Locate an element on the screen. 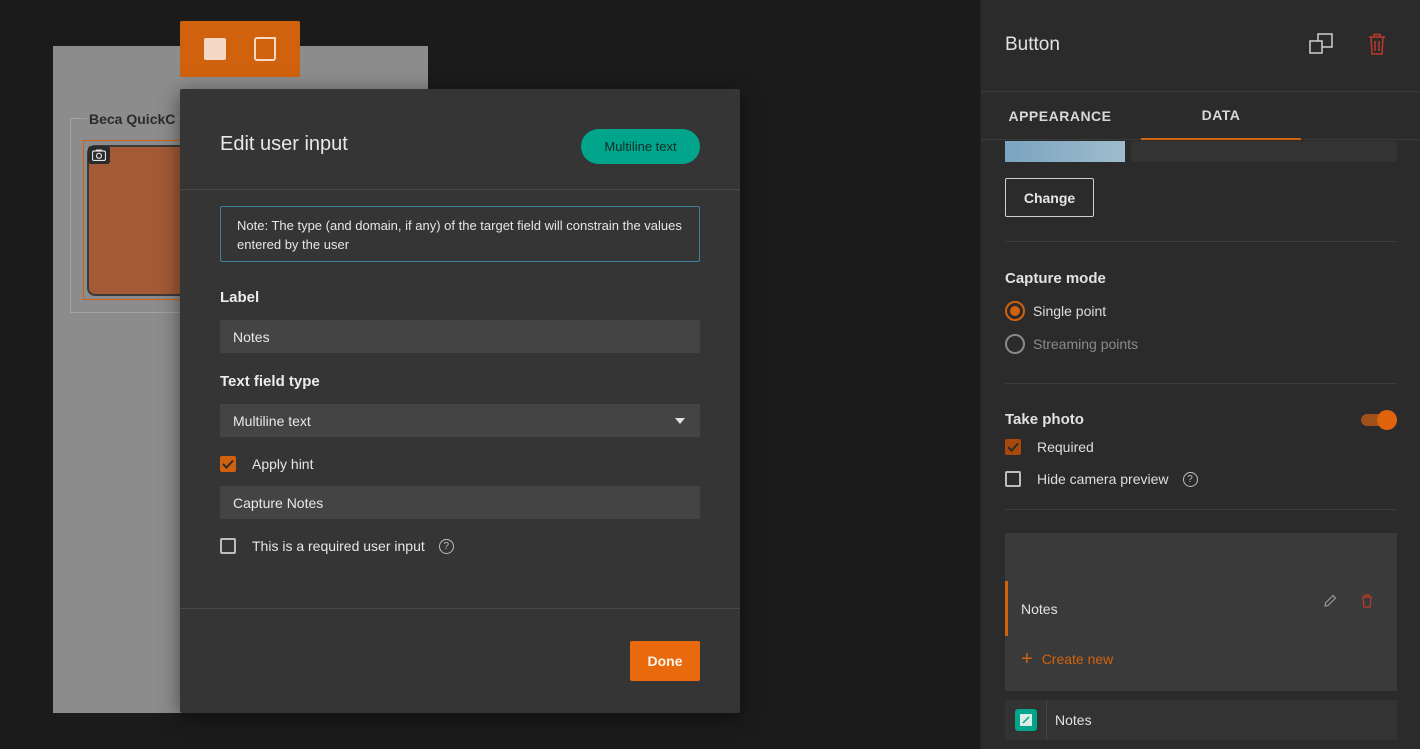 Image resolution: width=1420 pixels, height=749 pixels. hint-input: Capture Notes is located at coordinates (460, 502).